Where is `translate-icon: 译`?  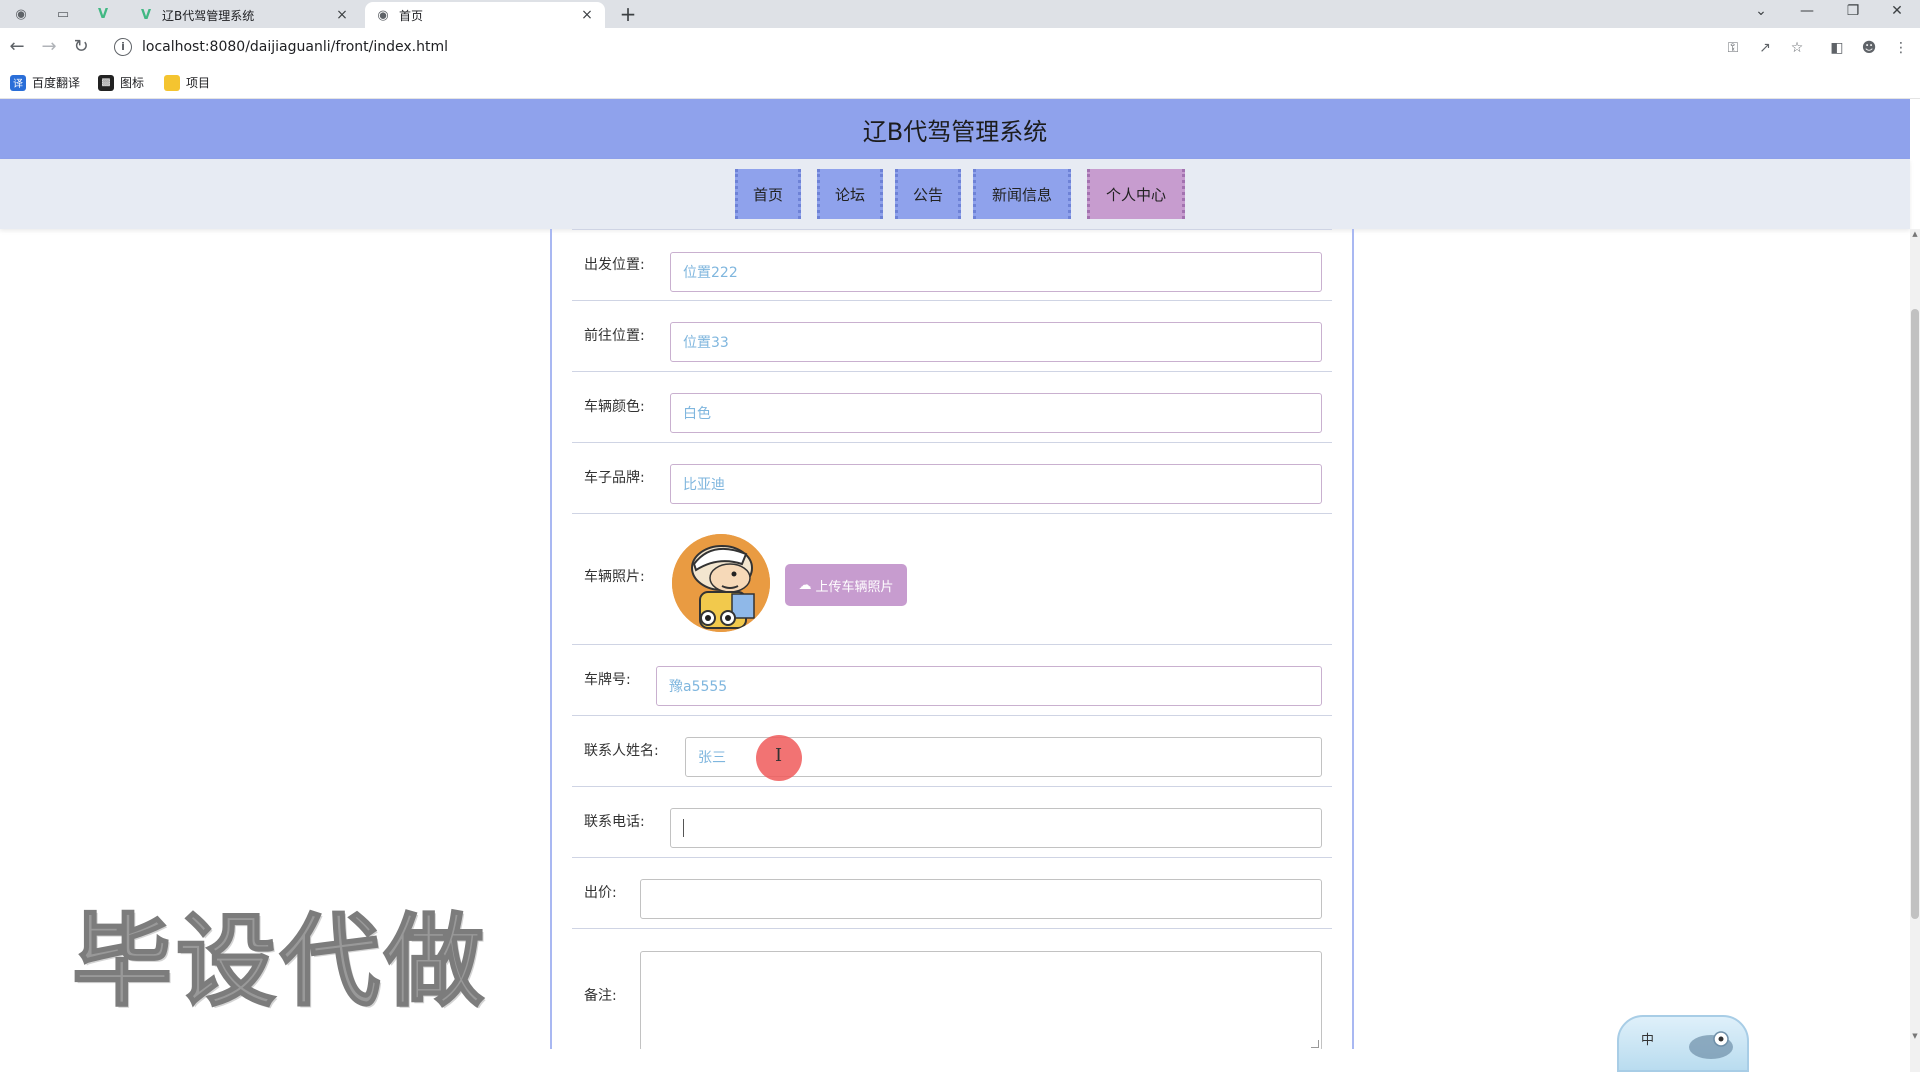
translate-icon: 译 is located at coordinates (18, 82).